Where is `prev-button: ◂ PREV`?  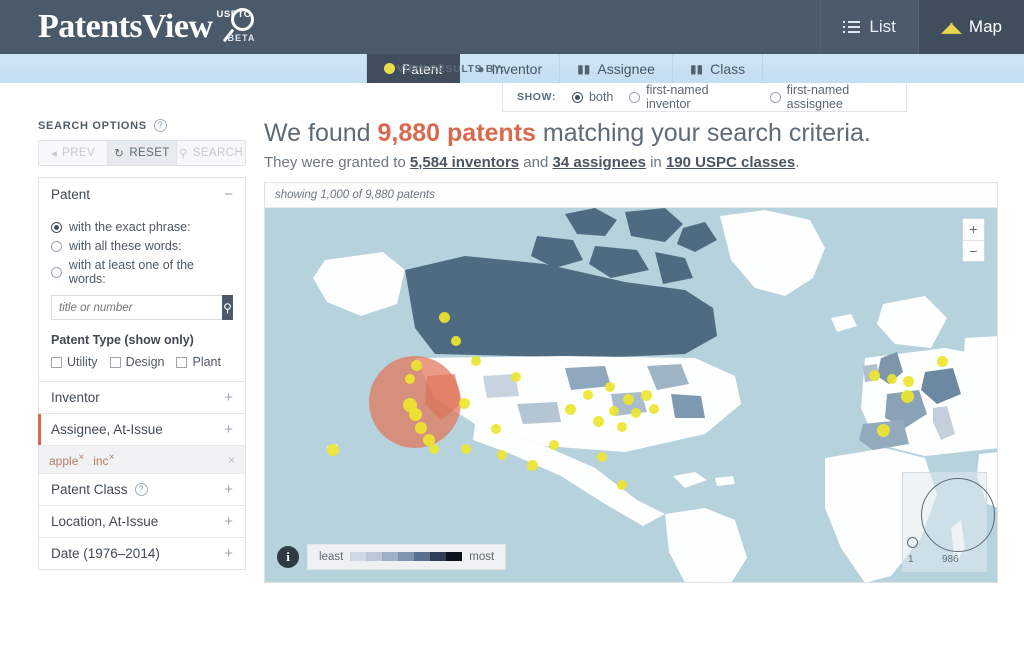 prev-button: ◂ PREV is located at coordinates (73, 153).